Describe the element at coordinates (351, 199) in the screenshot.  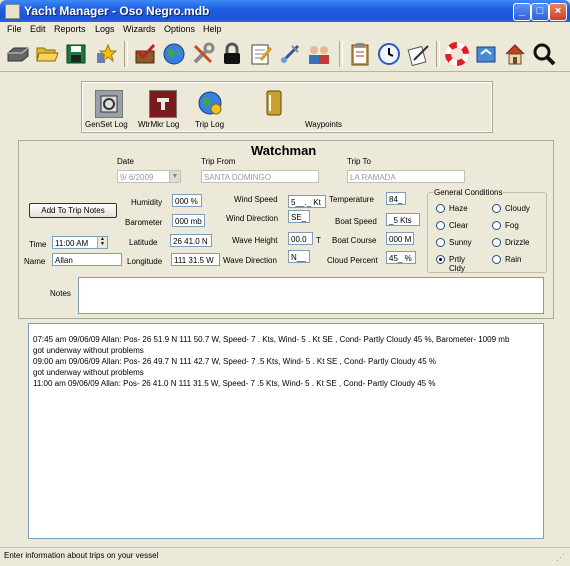
I see `temperature-label: Temperature` at that location.